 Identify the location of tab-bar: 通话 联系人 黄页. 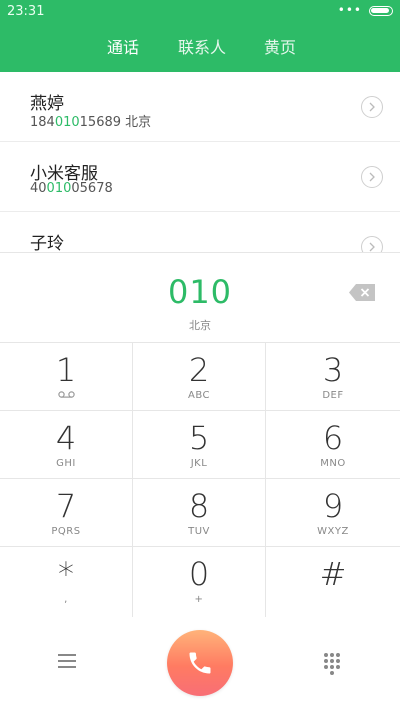
(200, 48).